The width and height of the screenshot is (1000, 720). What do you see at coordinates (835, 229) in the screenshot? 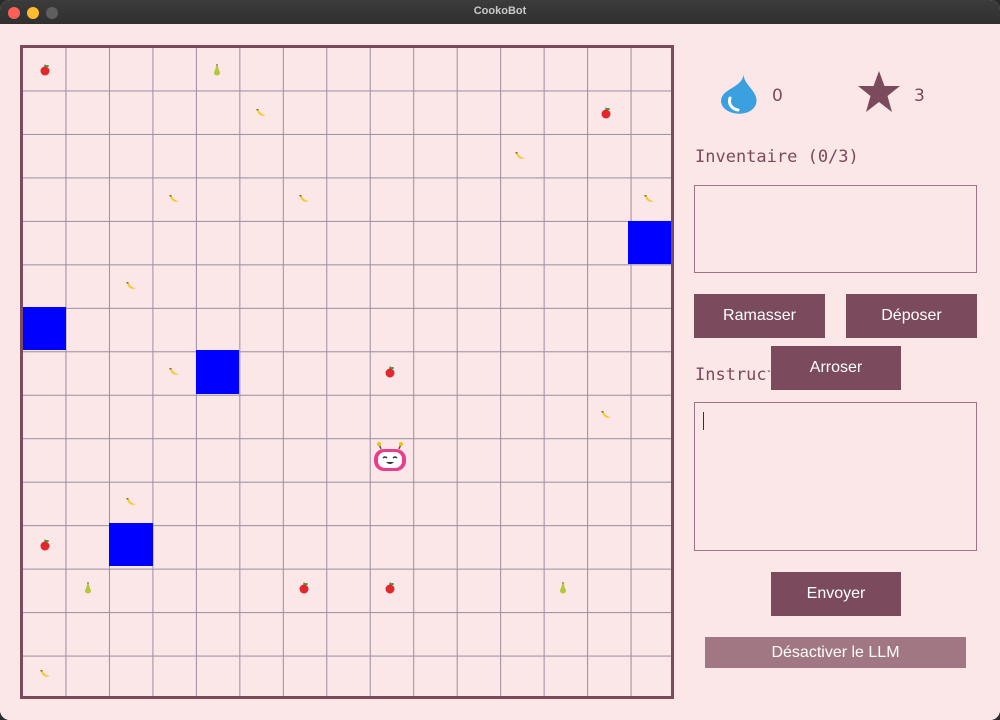
I see `inventory-box` at bounding box center [835, 229].